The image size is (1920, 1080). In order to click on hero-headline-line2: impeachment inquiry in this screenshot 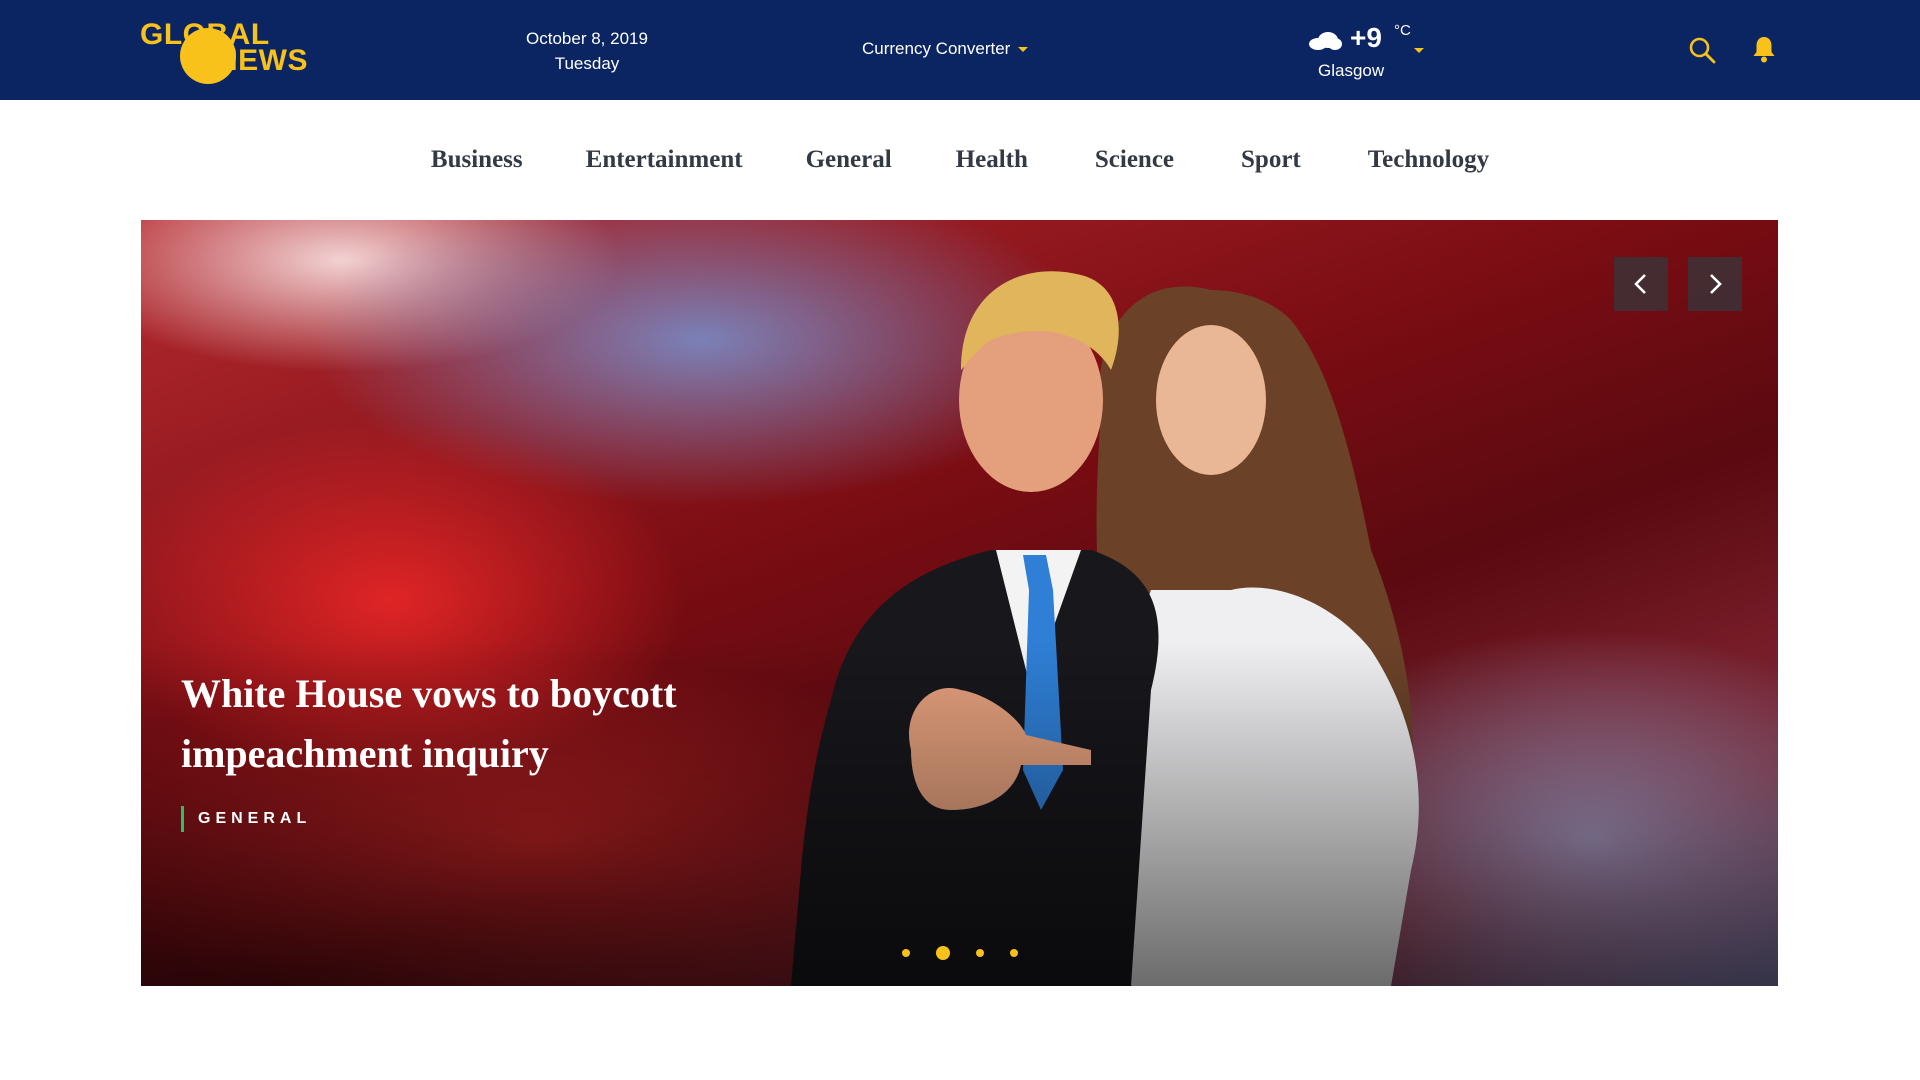, I will do `click(365, 753)`.